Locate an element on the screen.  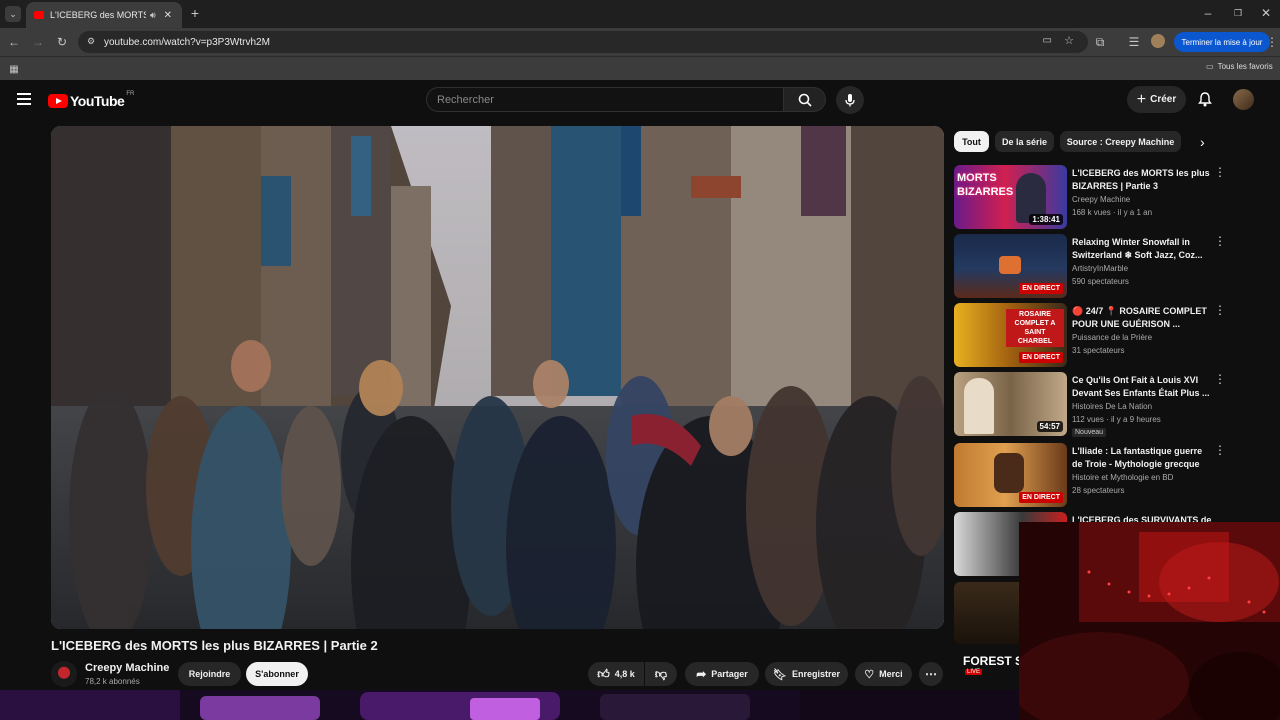
account-avatar is located at coordinates (1243, 99).